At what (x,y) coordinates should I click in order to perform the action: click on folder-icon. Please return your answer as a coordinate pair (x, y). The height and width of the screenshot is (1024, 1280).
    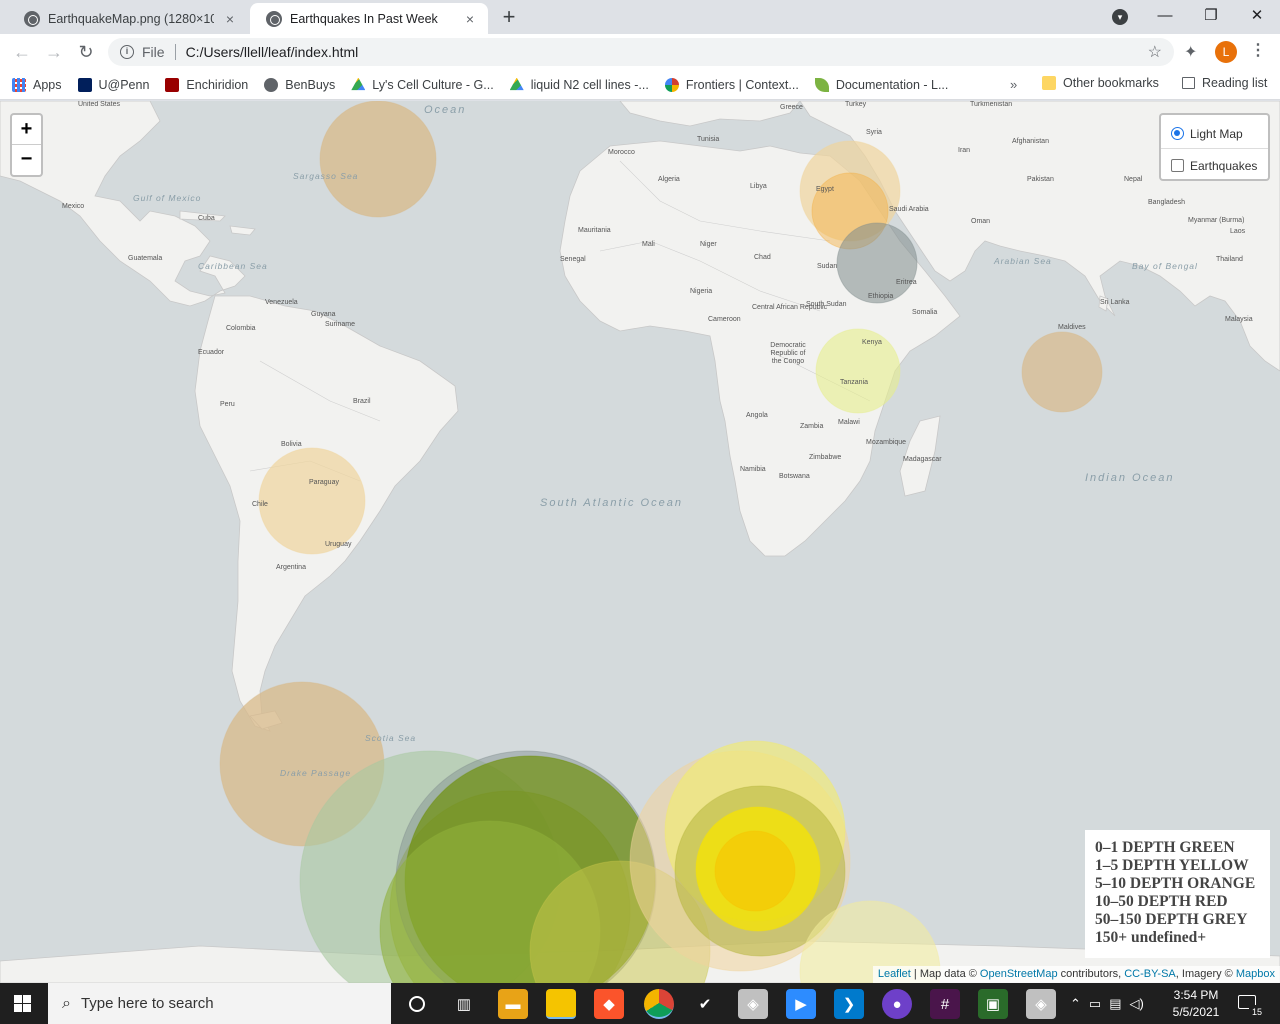
    Looking at the image, I should click on (1049, 83).